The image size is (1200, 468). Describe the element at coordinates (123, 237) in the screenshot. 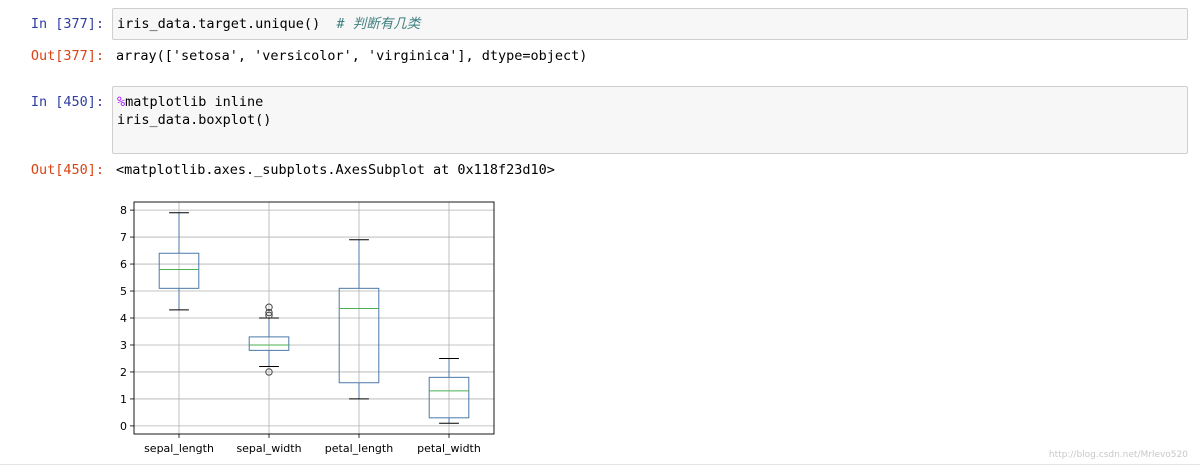

I see `y-tick-label: 7` at that location.